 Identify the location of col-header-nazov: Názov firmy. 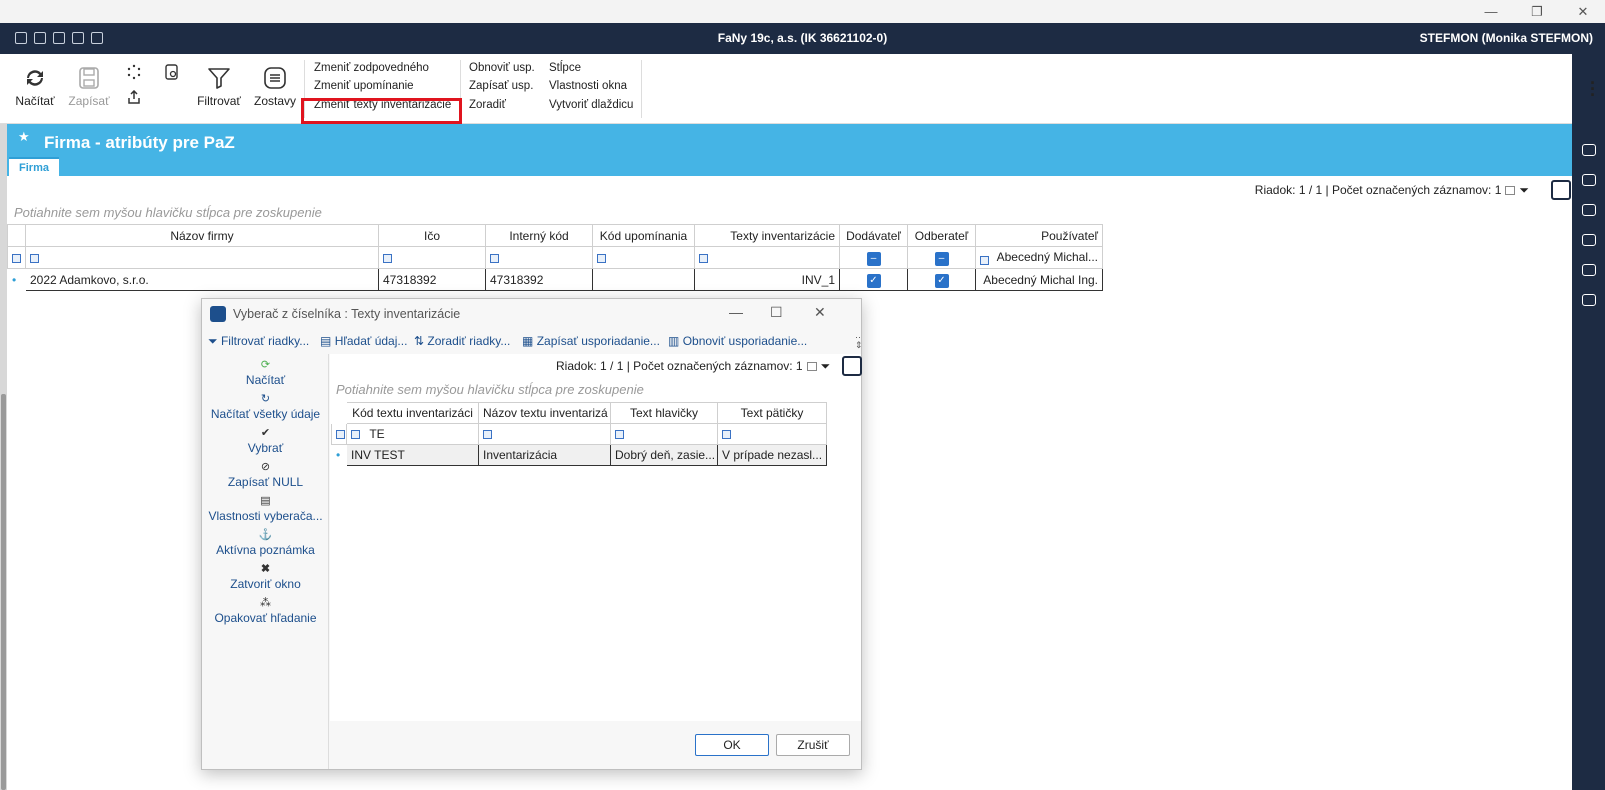
(202, 235).